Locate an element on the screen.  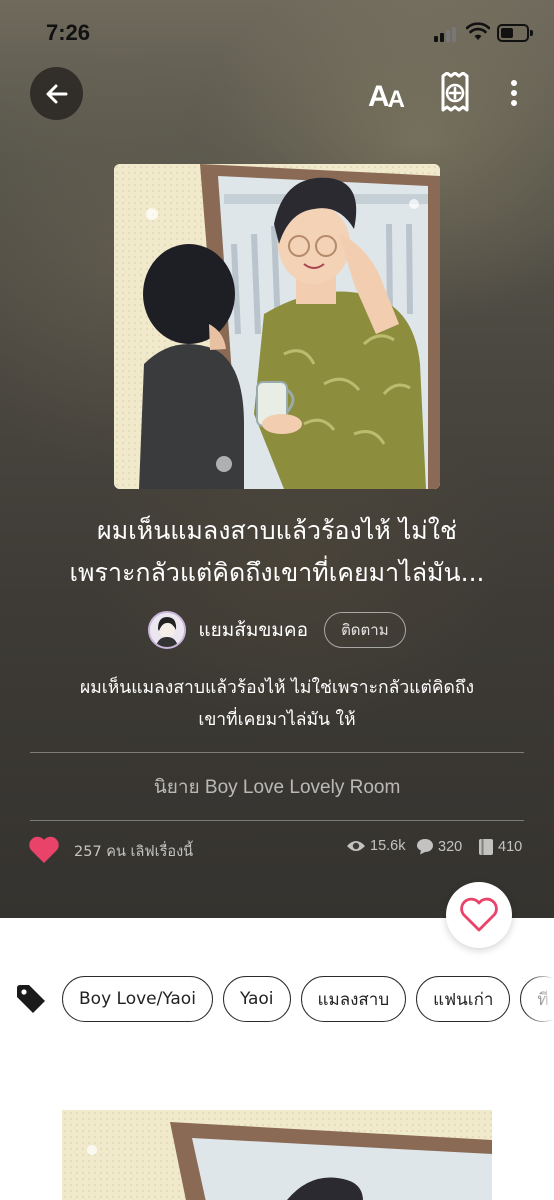
arrow-left-icon is located at coordinates (56, 93).